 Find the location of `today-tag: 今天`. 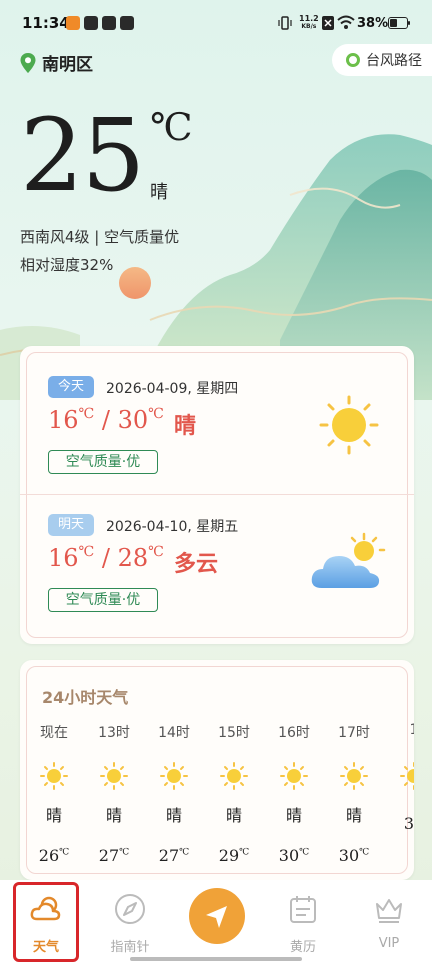

today-tag: 今天 is located at coordinates (71, 387).